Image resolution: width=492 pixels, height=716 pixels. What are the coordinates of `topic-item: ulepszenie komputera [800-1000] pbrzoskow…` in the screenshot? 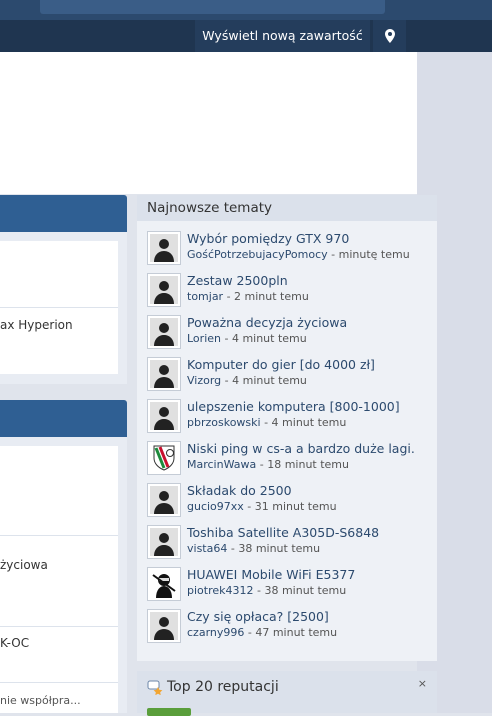 It's located at (292, 419).